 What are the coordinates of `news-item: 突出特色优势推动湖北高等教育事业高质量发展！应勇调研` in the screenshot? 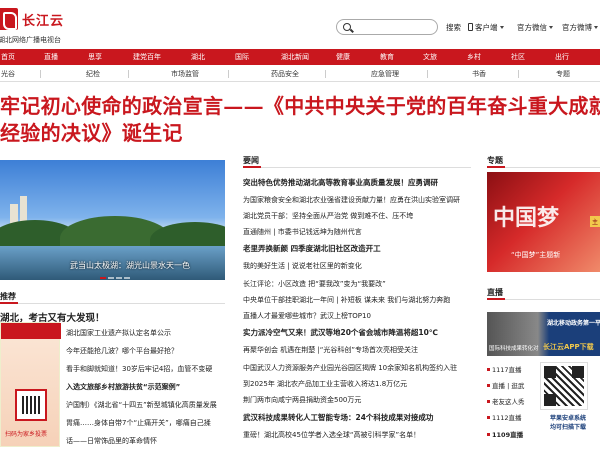 It's located at (357, 182).